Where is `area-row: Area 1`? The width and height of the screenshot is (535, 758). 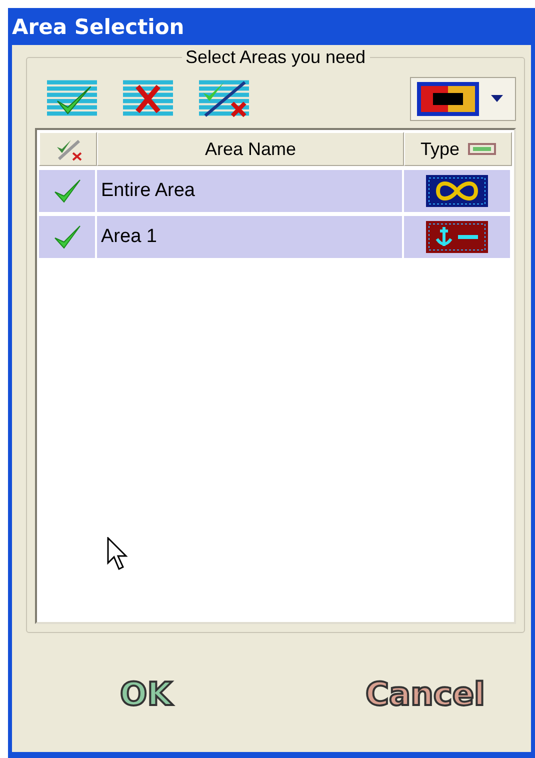
area-row: Area 1 is located at coordinates (275, 237).